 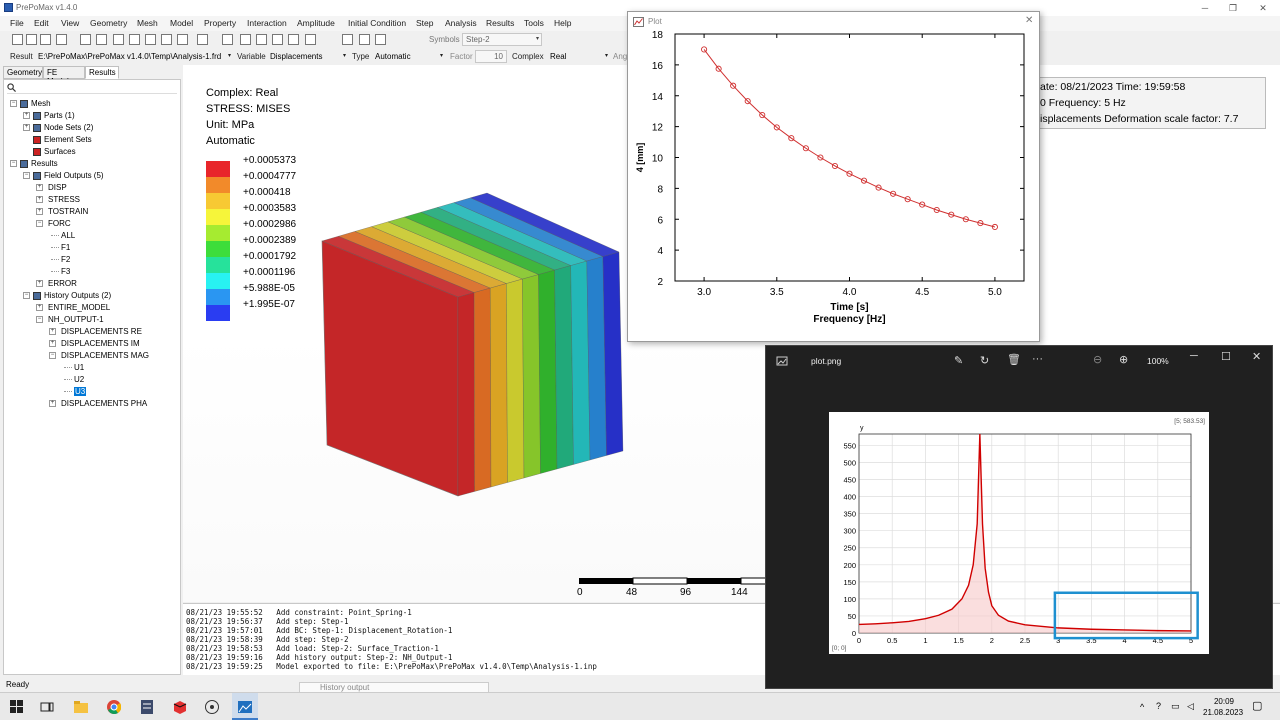 What do you see at coordinates (105, 355) in the screenshot?
I see `tree-node: DISPLACEMENTS MAG` at bounding box center [105, 355].